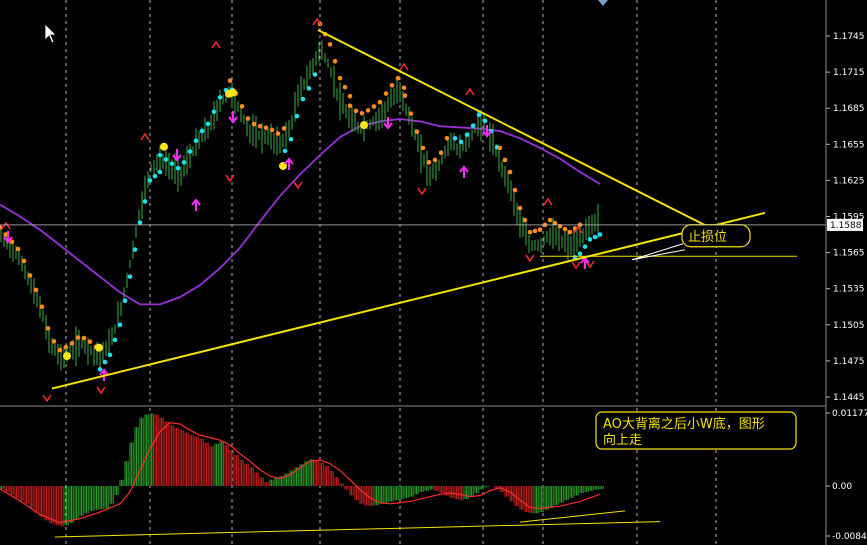 Image resolution: width=867 pixels, height=545 pixels. I want to click on price-tick-label: 1.1625, so click(849, 181).